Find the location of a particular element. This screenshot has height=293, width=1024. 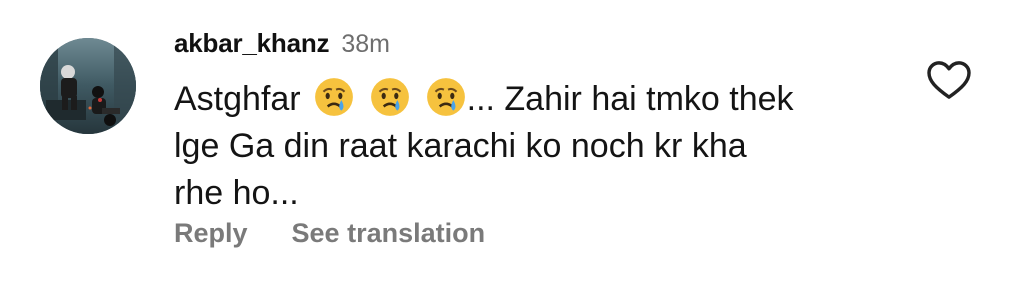

see-translation-button: See translation is located at coordinates (389, 233).